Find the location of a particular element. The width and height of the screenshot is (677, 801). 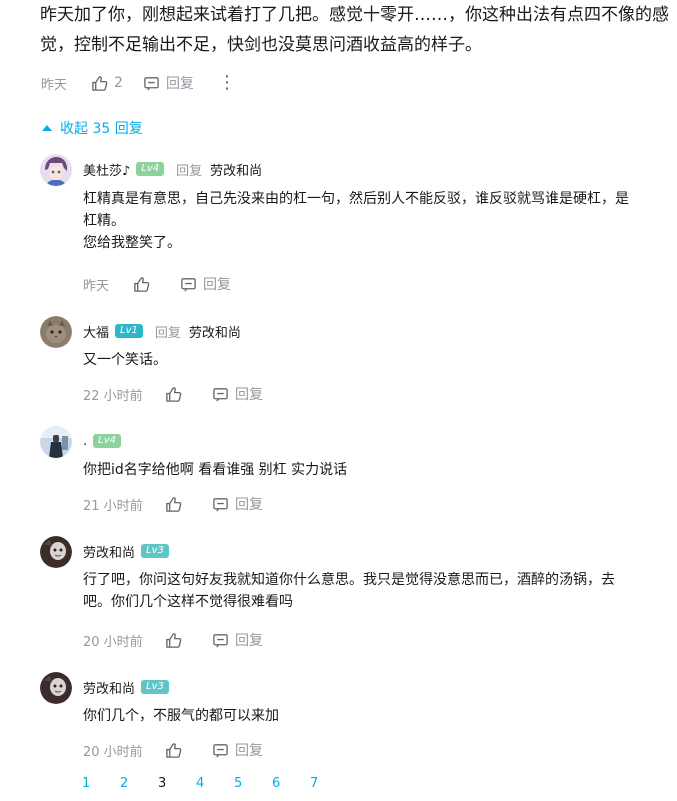

reply-content: 你把id名字给他啊 看看谁强 别杠 实力说话 is located at coordinates (215, 470).